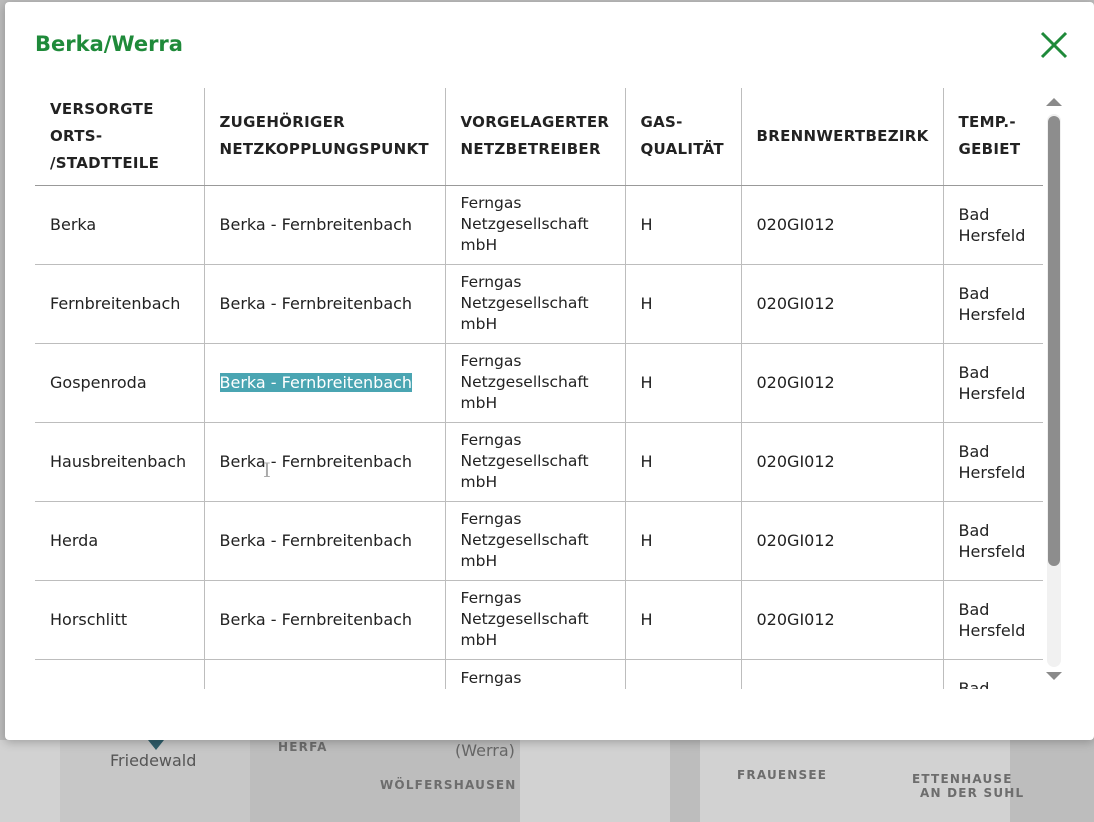 Image resolution: width=1094 pixels, height=822 pixels. I want to click on map-city-label: Friedewald, so click(153, 760).